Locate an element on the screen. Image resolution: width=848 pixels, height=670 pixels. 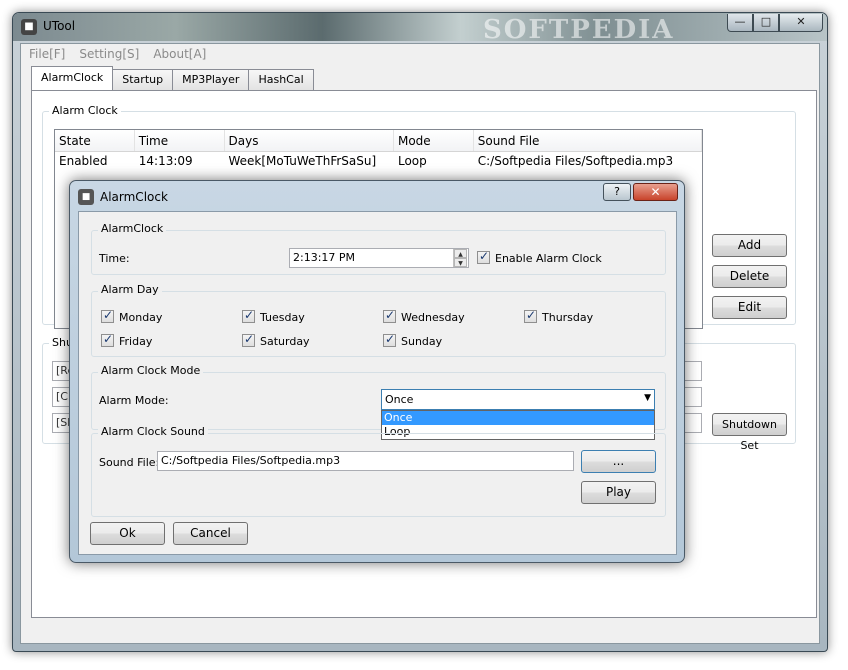
checkbox-tuesday is located at coordinates (248, 315).